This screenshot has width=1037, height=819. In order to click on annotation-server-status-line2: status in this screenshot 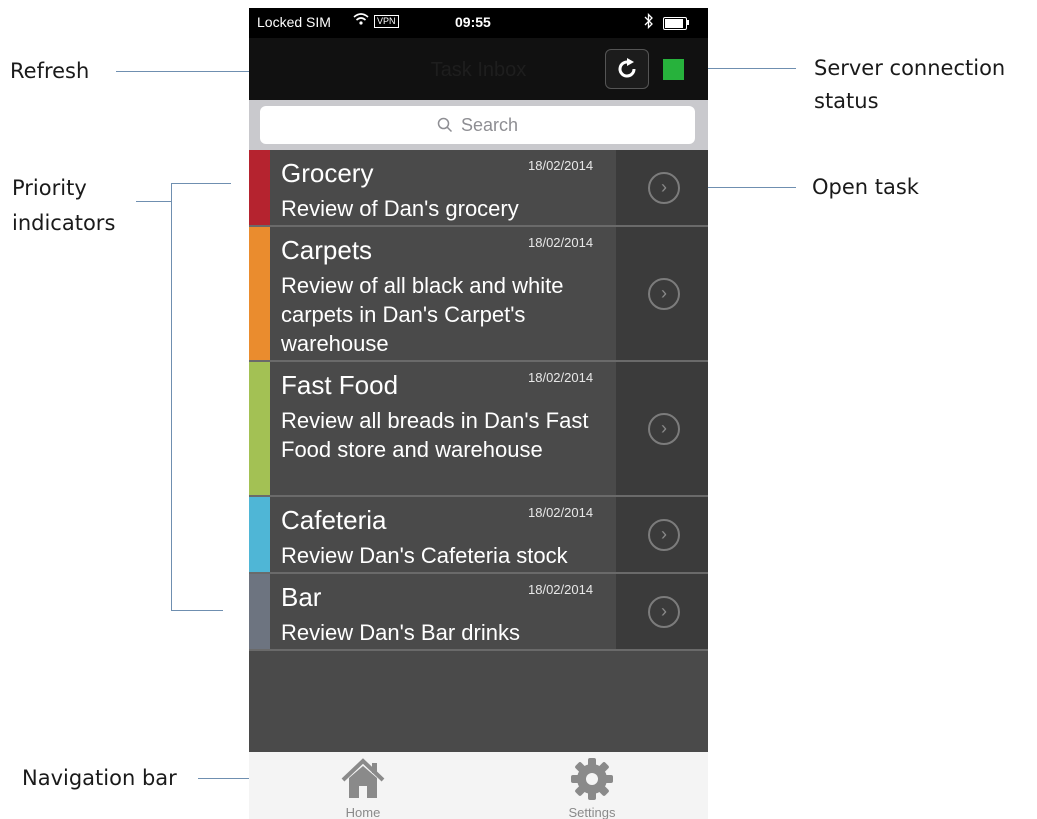, I will do `click(846, 101)`.